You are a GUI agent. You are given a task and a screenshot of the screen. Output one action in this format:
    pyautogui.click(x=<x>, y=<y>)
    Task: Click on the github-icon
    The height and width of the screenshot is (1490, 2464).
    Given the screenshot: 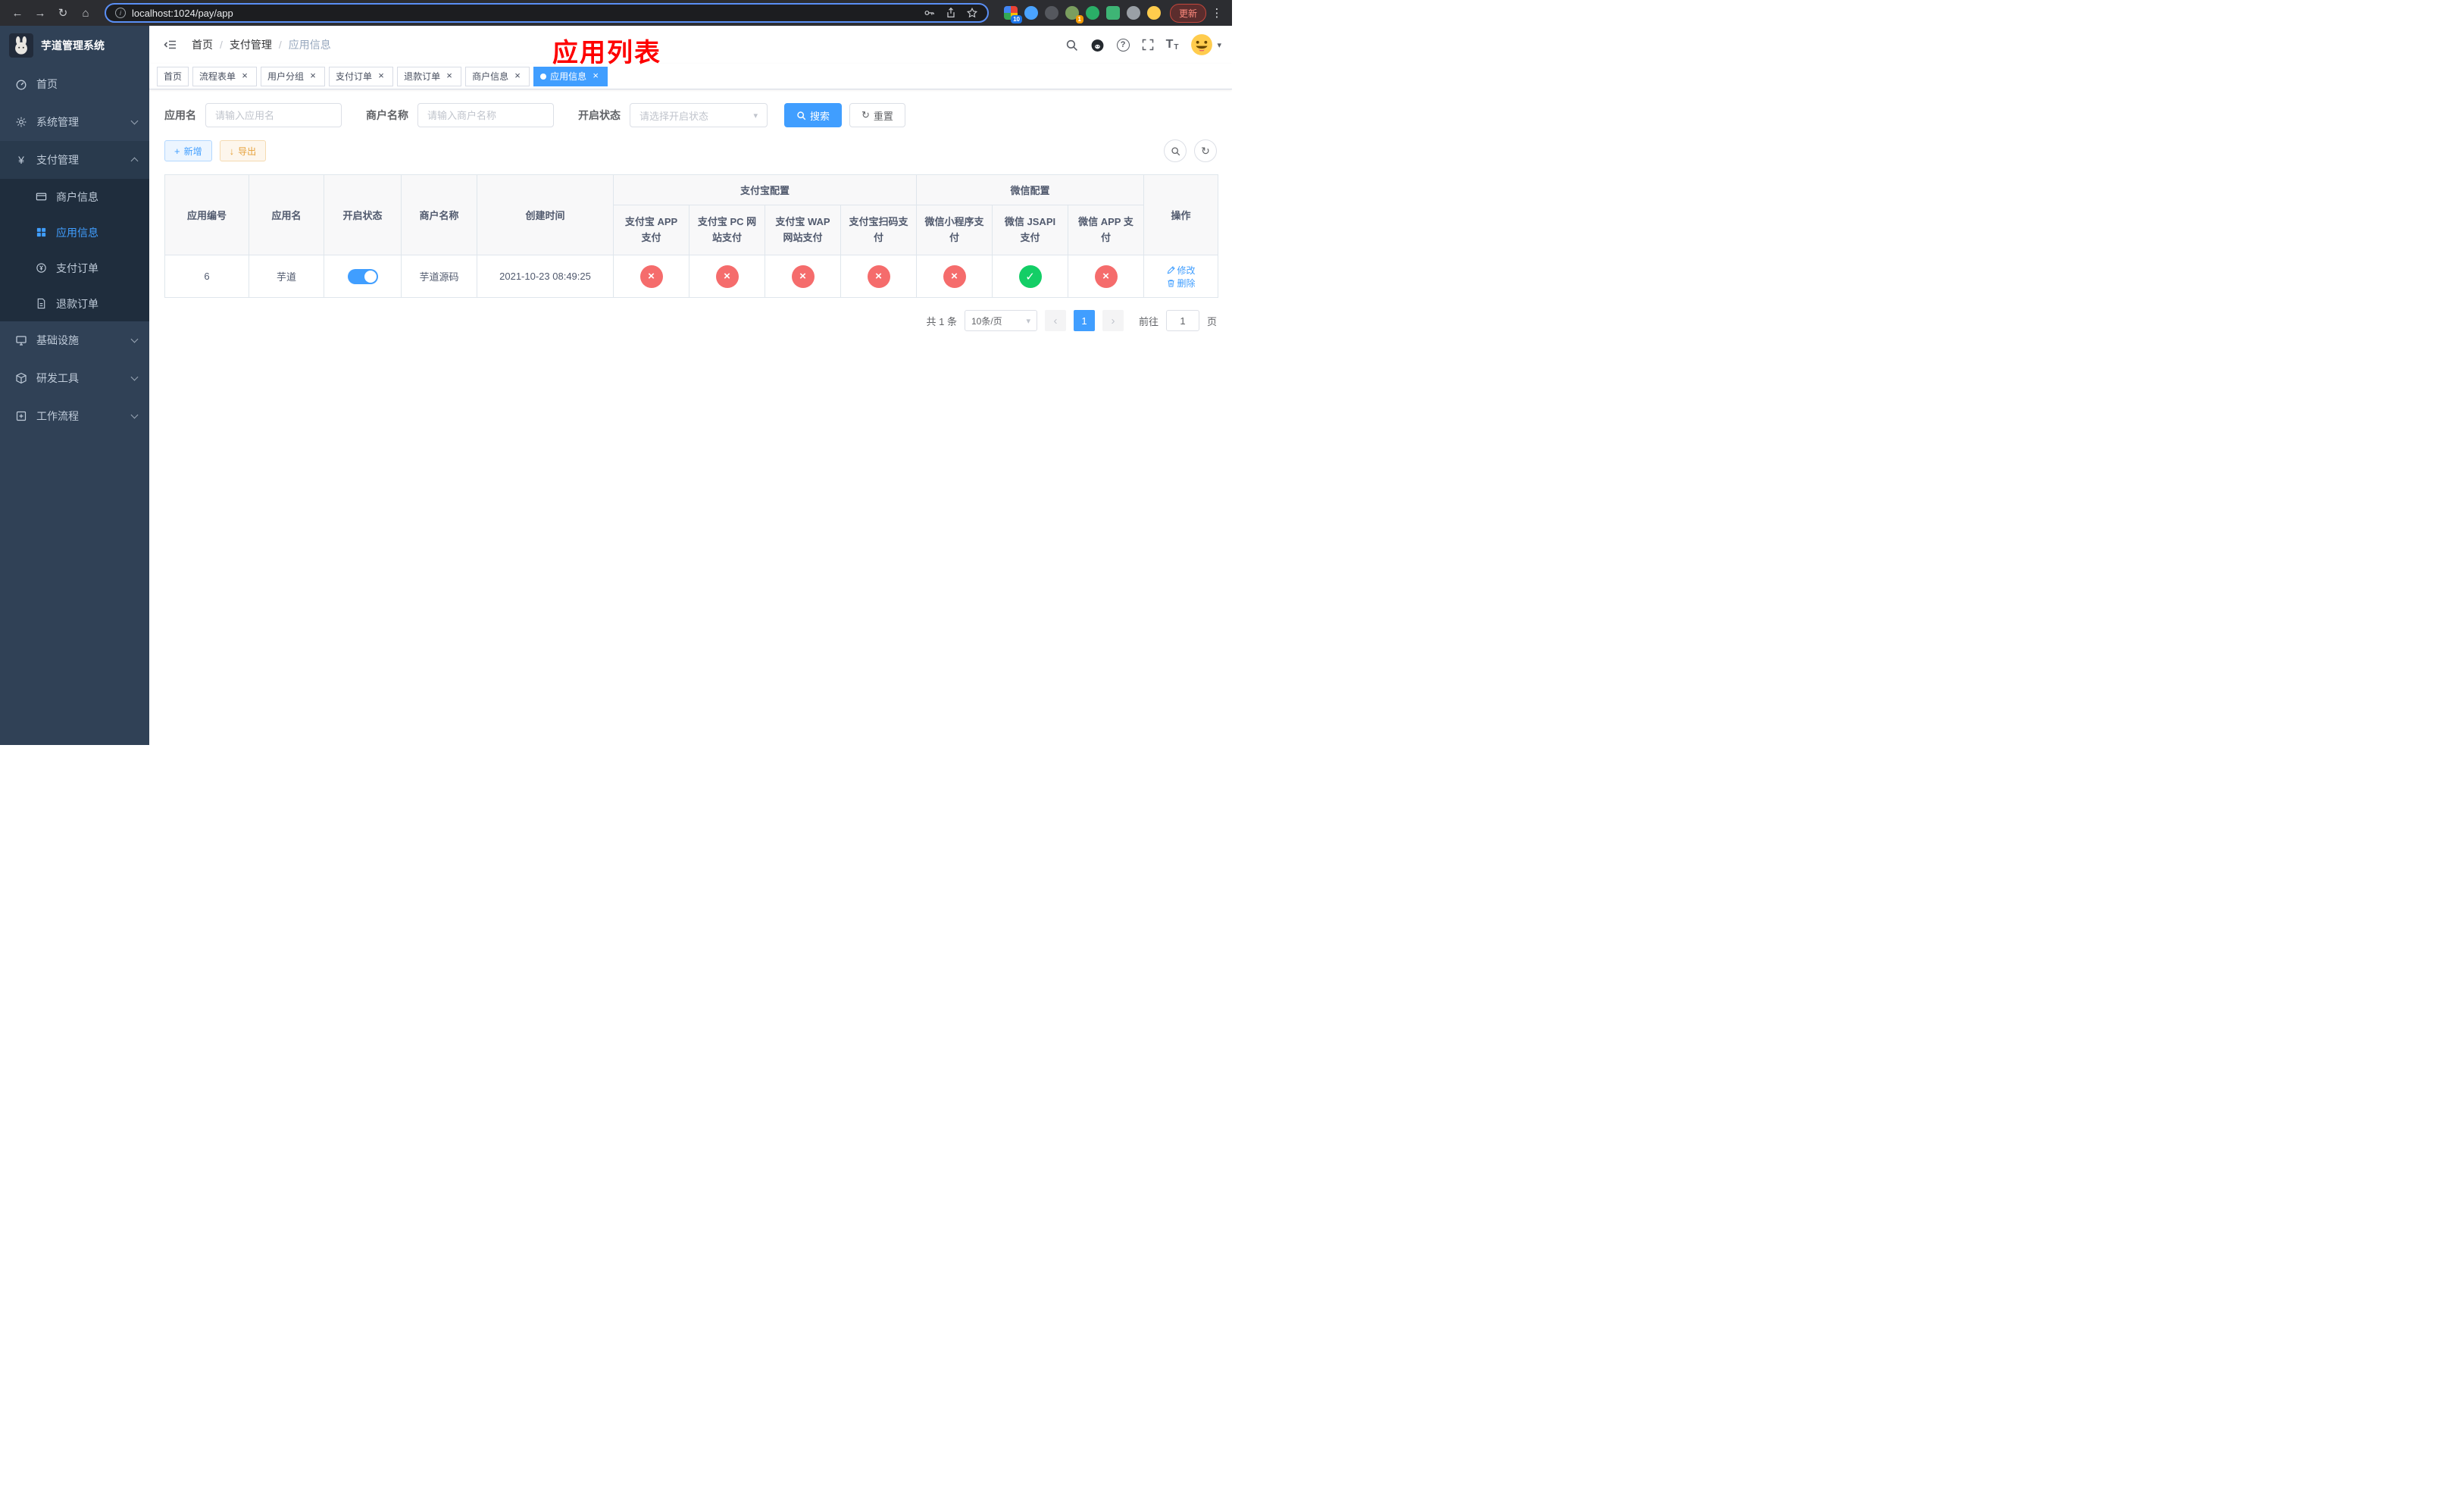 What is the action you would take?
    pyautogui.click(x=1097, y=45)
    